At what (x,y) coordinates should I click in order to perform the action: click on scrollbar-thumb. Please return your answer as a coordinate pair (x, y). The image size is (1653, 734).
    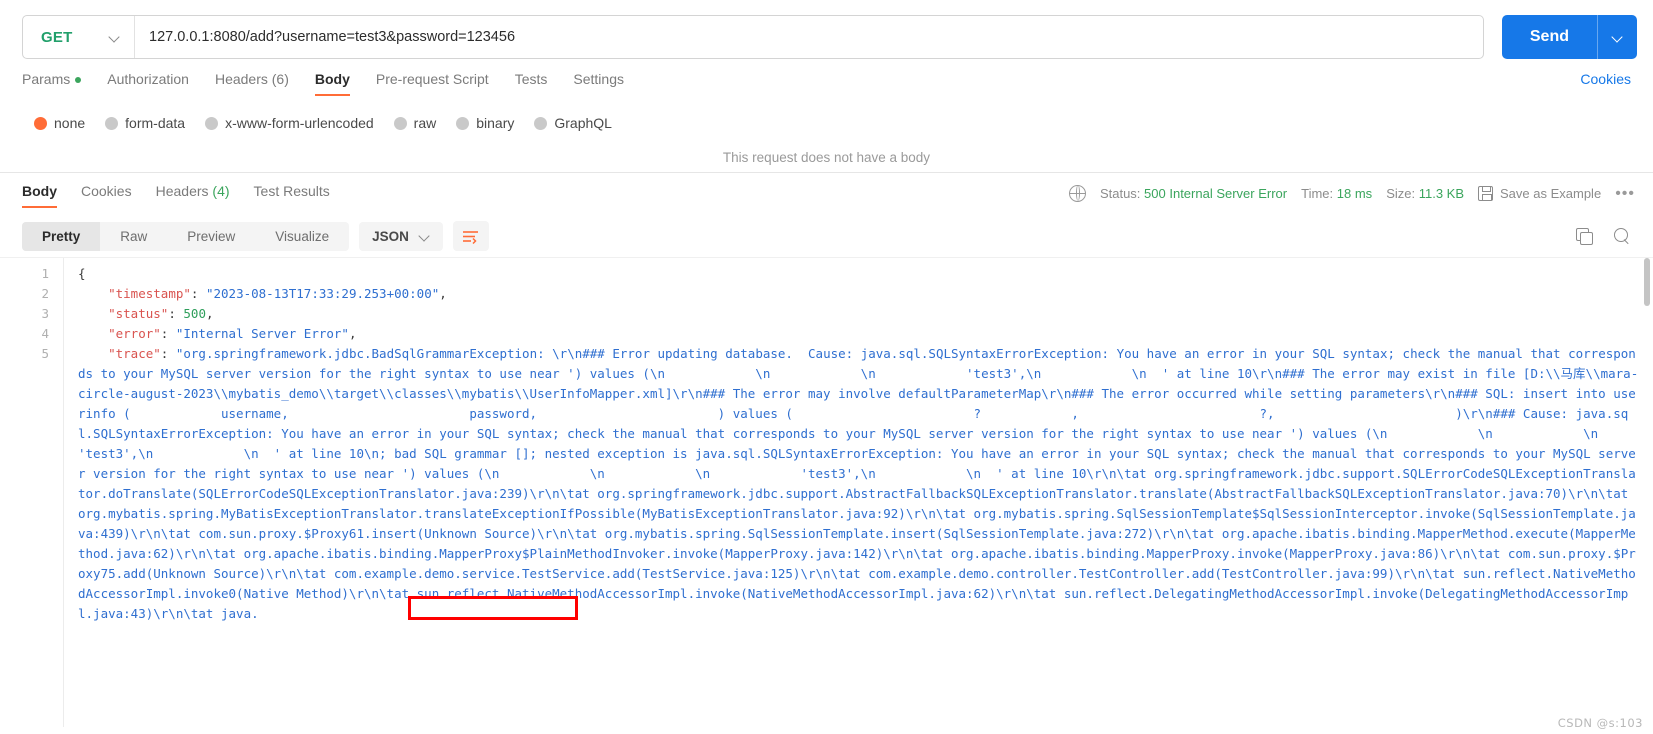
    Looking at the image, I should click on (1647, 282).